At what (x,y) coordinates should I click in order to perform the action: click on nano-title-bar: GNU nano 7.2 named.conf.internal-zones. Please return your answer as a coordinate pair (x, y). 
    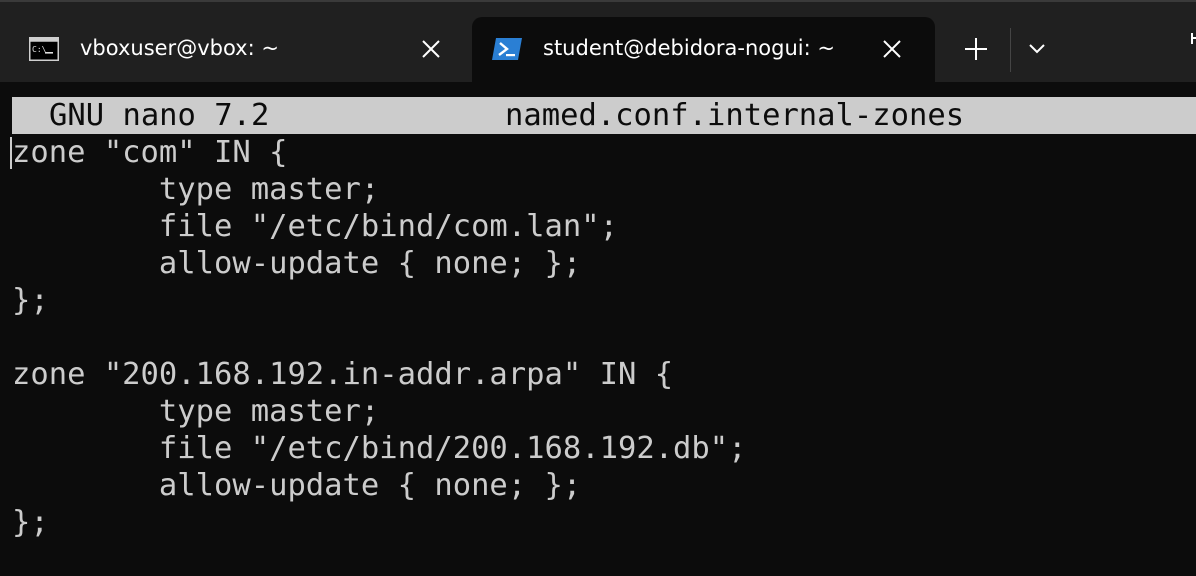
    Looking at the image, I should click on (604, 115).